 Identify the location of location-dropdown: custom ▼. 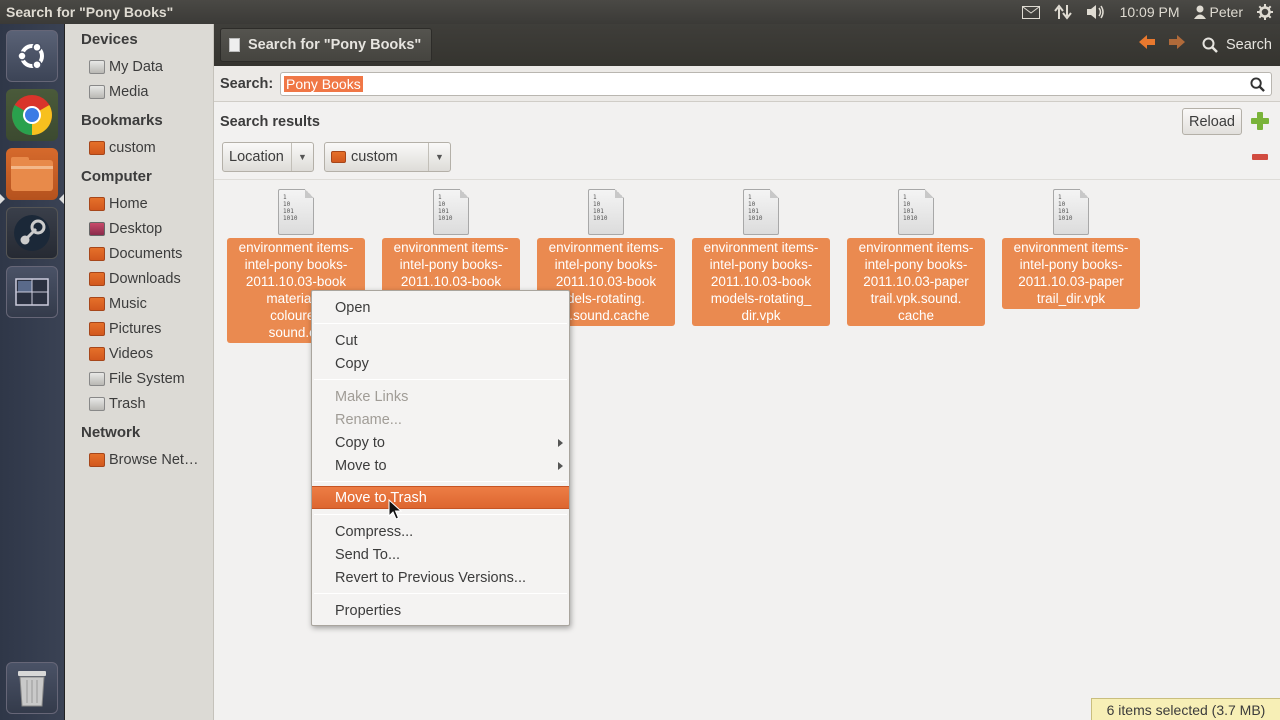
(387, 157).